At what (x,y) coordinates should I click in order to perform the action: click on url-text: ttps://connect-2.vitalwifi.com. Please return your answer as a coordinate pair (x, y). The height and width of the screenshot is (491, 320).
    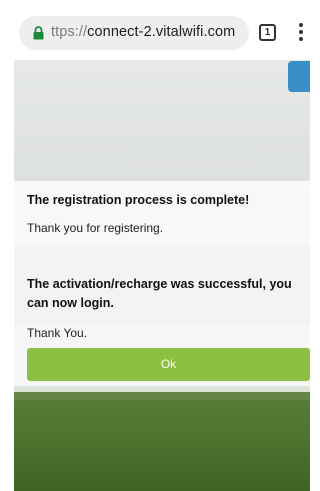
    Looking at the image, I should click on (143, 32).